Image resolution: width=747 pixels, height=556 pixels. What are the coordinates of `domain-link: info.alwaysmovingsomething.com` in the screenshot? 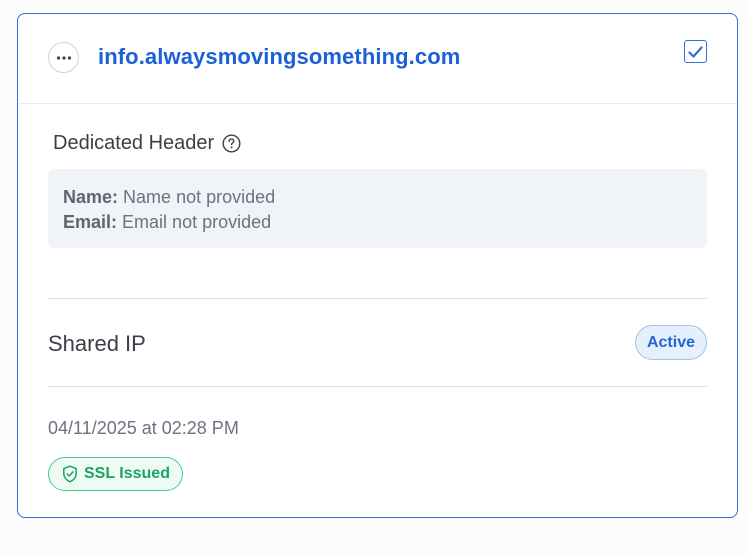 It's located at (279, 57).